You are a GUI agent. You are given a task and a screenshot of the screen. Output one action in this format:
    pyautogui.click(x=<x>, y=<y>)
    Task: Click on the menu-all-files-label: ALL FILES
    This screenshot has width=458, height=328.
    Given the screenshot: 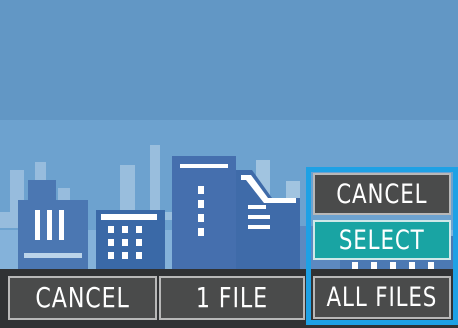 What is the action you would take?
    pyautogui.click(x=382, y=297)
    